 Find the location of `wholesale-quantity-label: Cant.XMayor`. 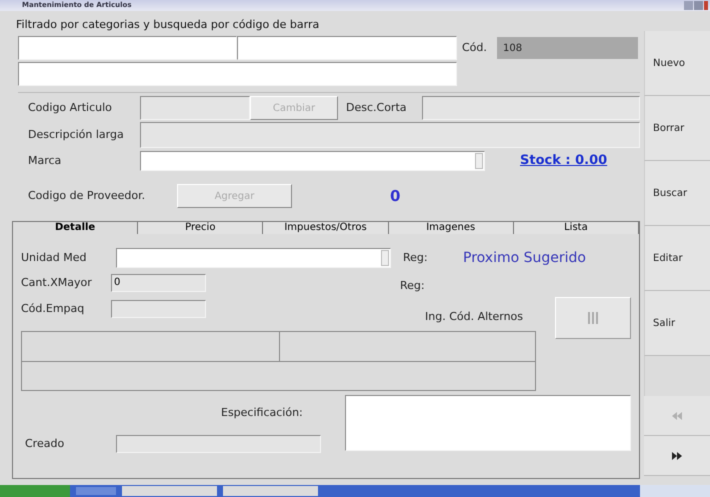

wholesale-quantity-label: Cant.XMayor is located at coordinates (57, 282).